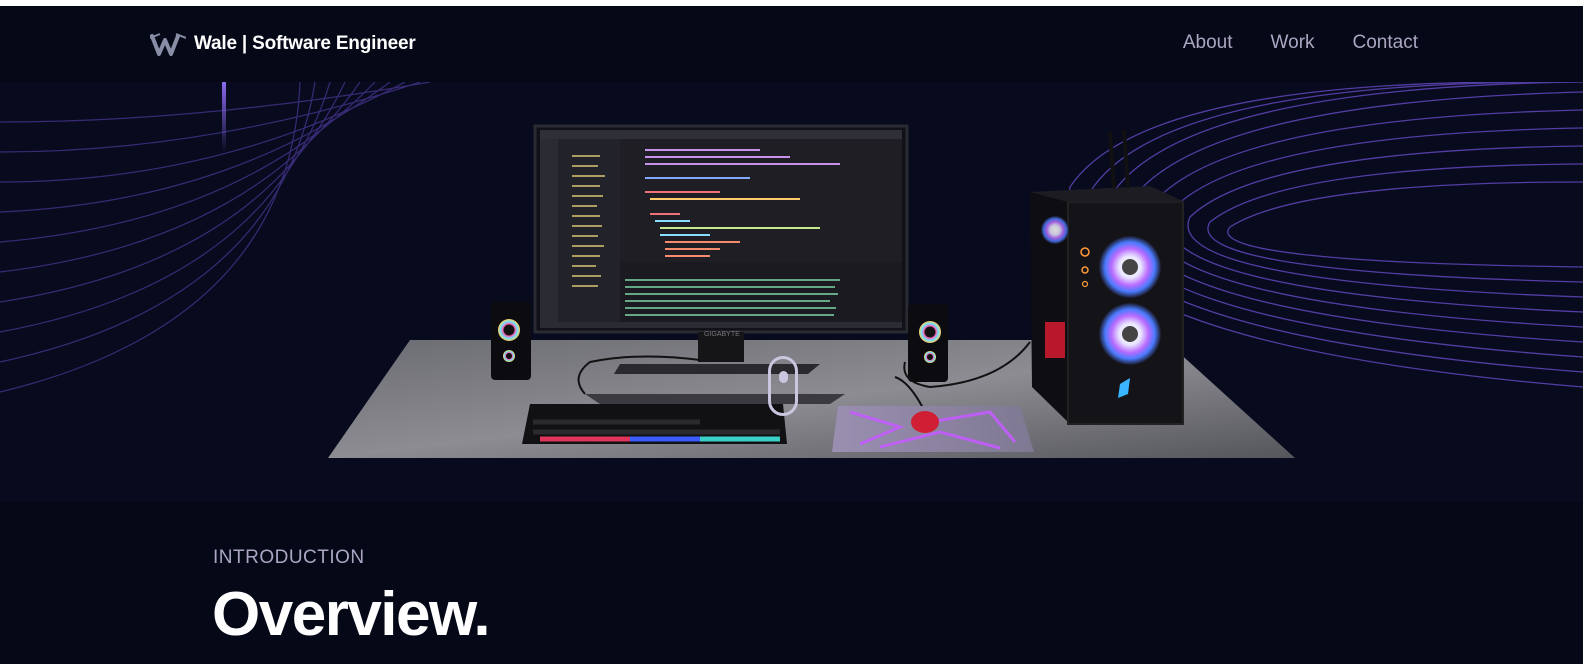  What do you see at coordinates (722, 334) in the screenshot?
I see `monitor-brand-label: GIGABYTE` at bounding box center [722, 334].